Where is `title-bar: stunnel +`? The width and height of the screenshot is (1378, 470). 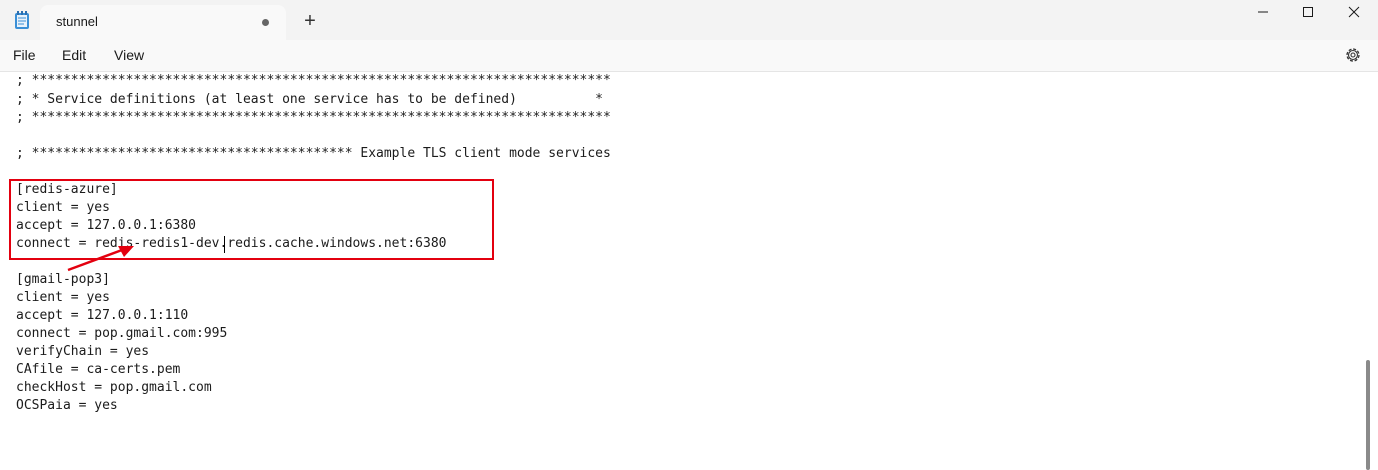
title-bar: stunnel + is located at coordinates (689, 20).